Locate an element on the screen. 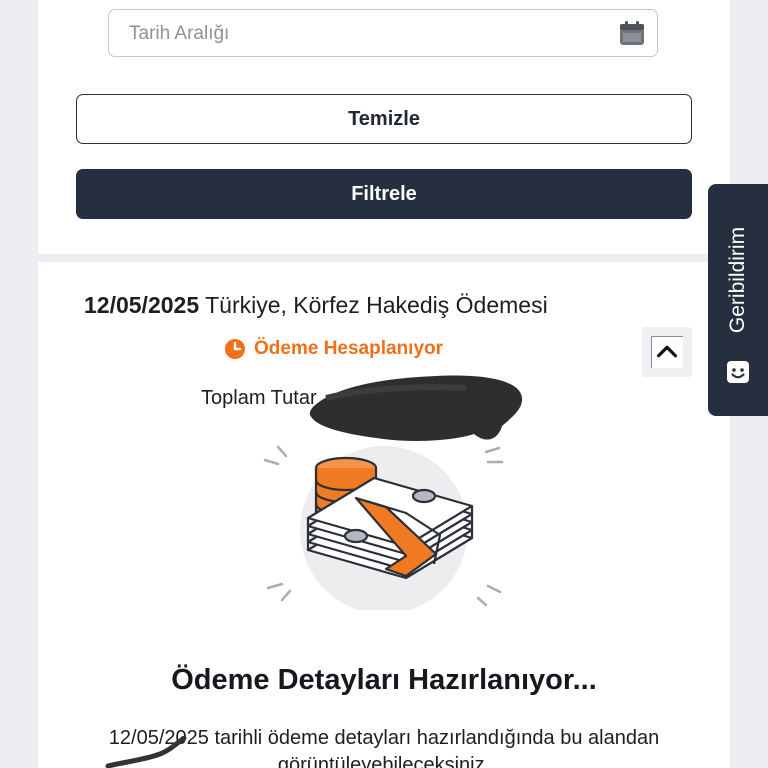 The height and width of the screenshot is (768, 768). calendar-icon is located at coordinates (632, 33).